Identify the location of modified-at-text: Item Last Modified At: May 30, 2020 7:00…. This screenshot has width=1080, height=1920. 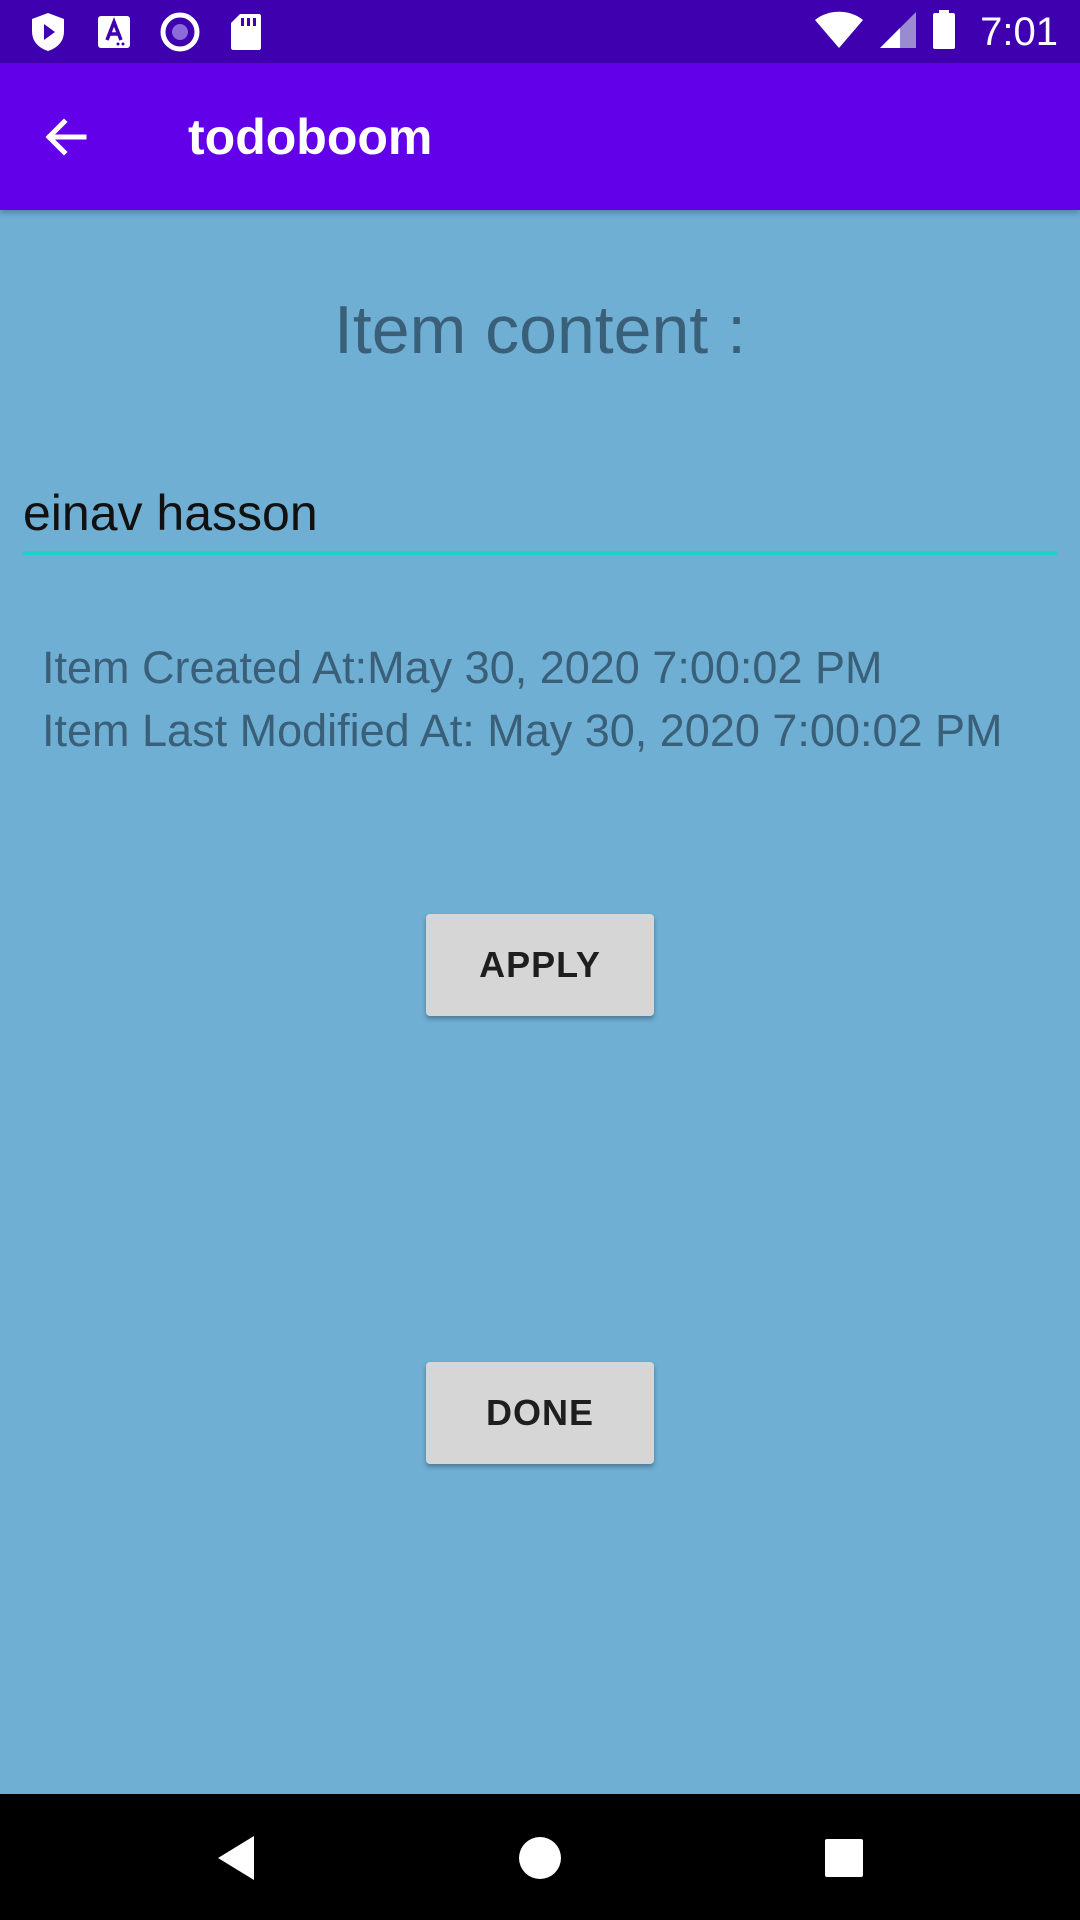
(522, 730).